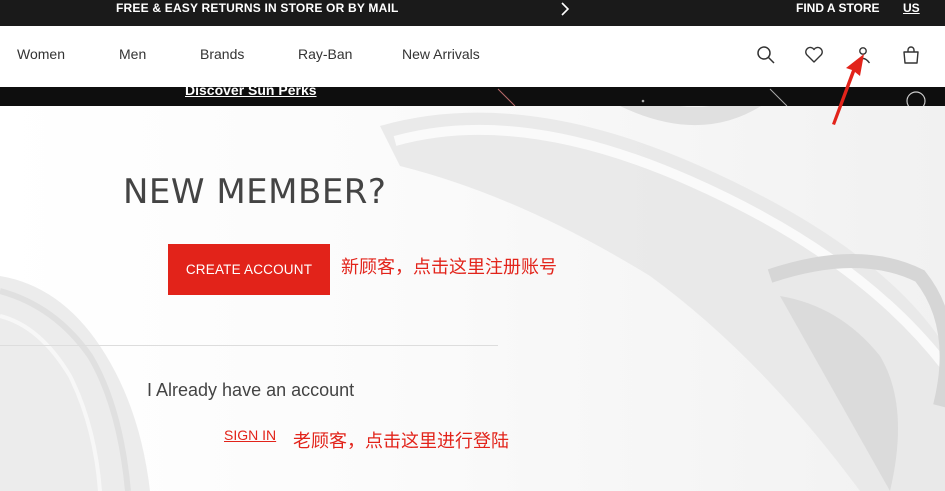 The height and width of the screenshot is (491, 945). I want to click on banner-decoration, so click(711, 97).